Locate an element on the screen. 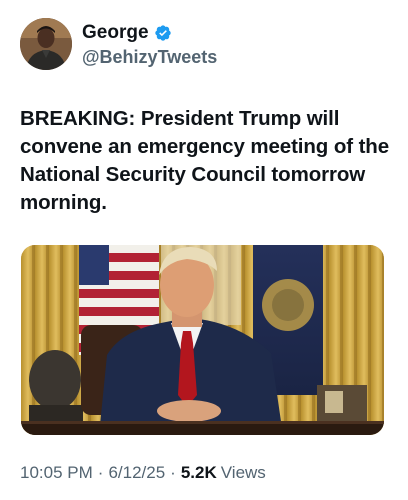 The height and width of the screenshot is (500, 408). tweet-time: 10:05 PM is located at coordinates (56, 473).